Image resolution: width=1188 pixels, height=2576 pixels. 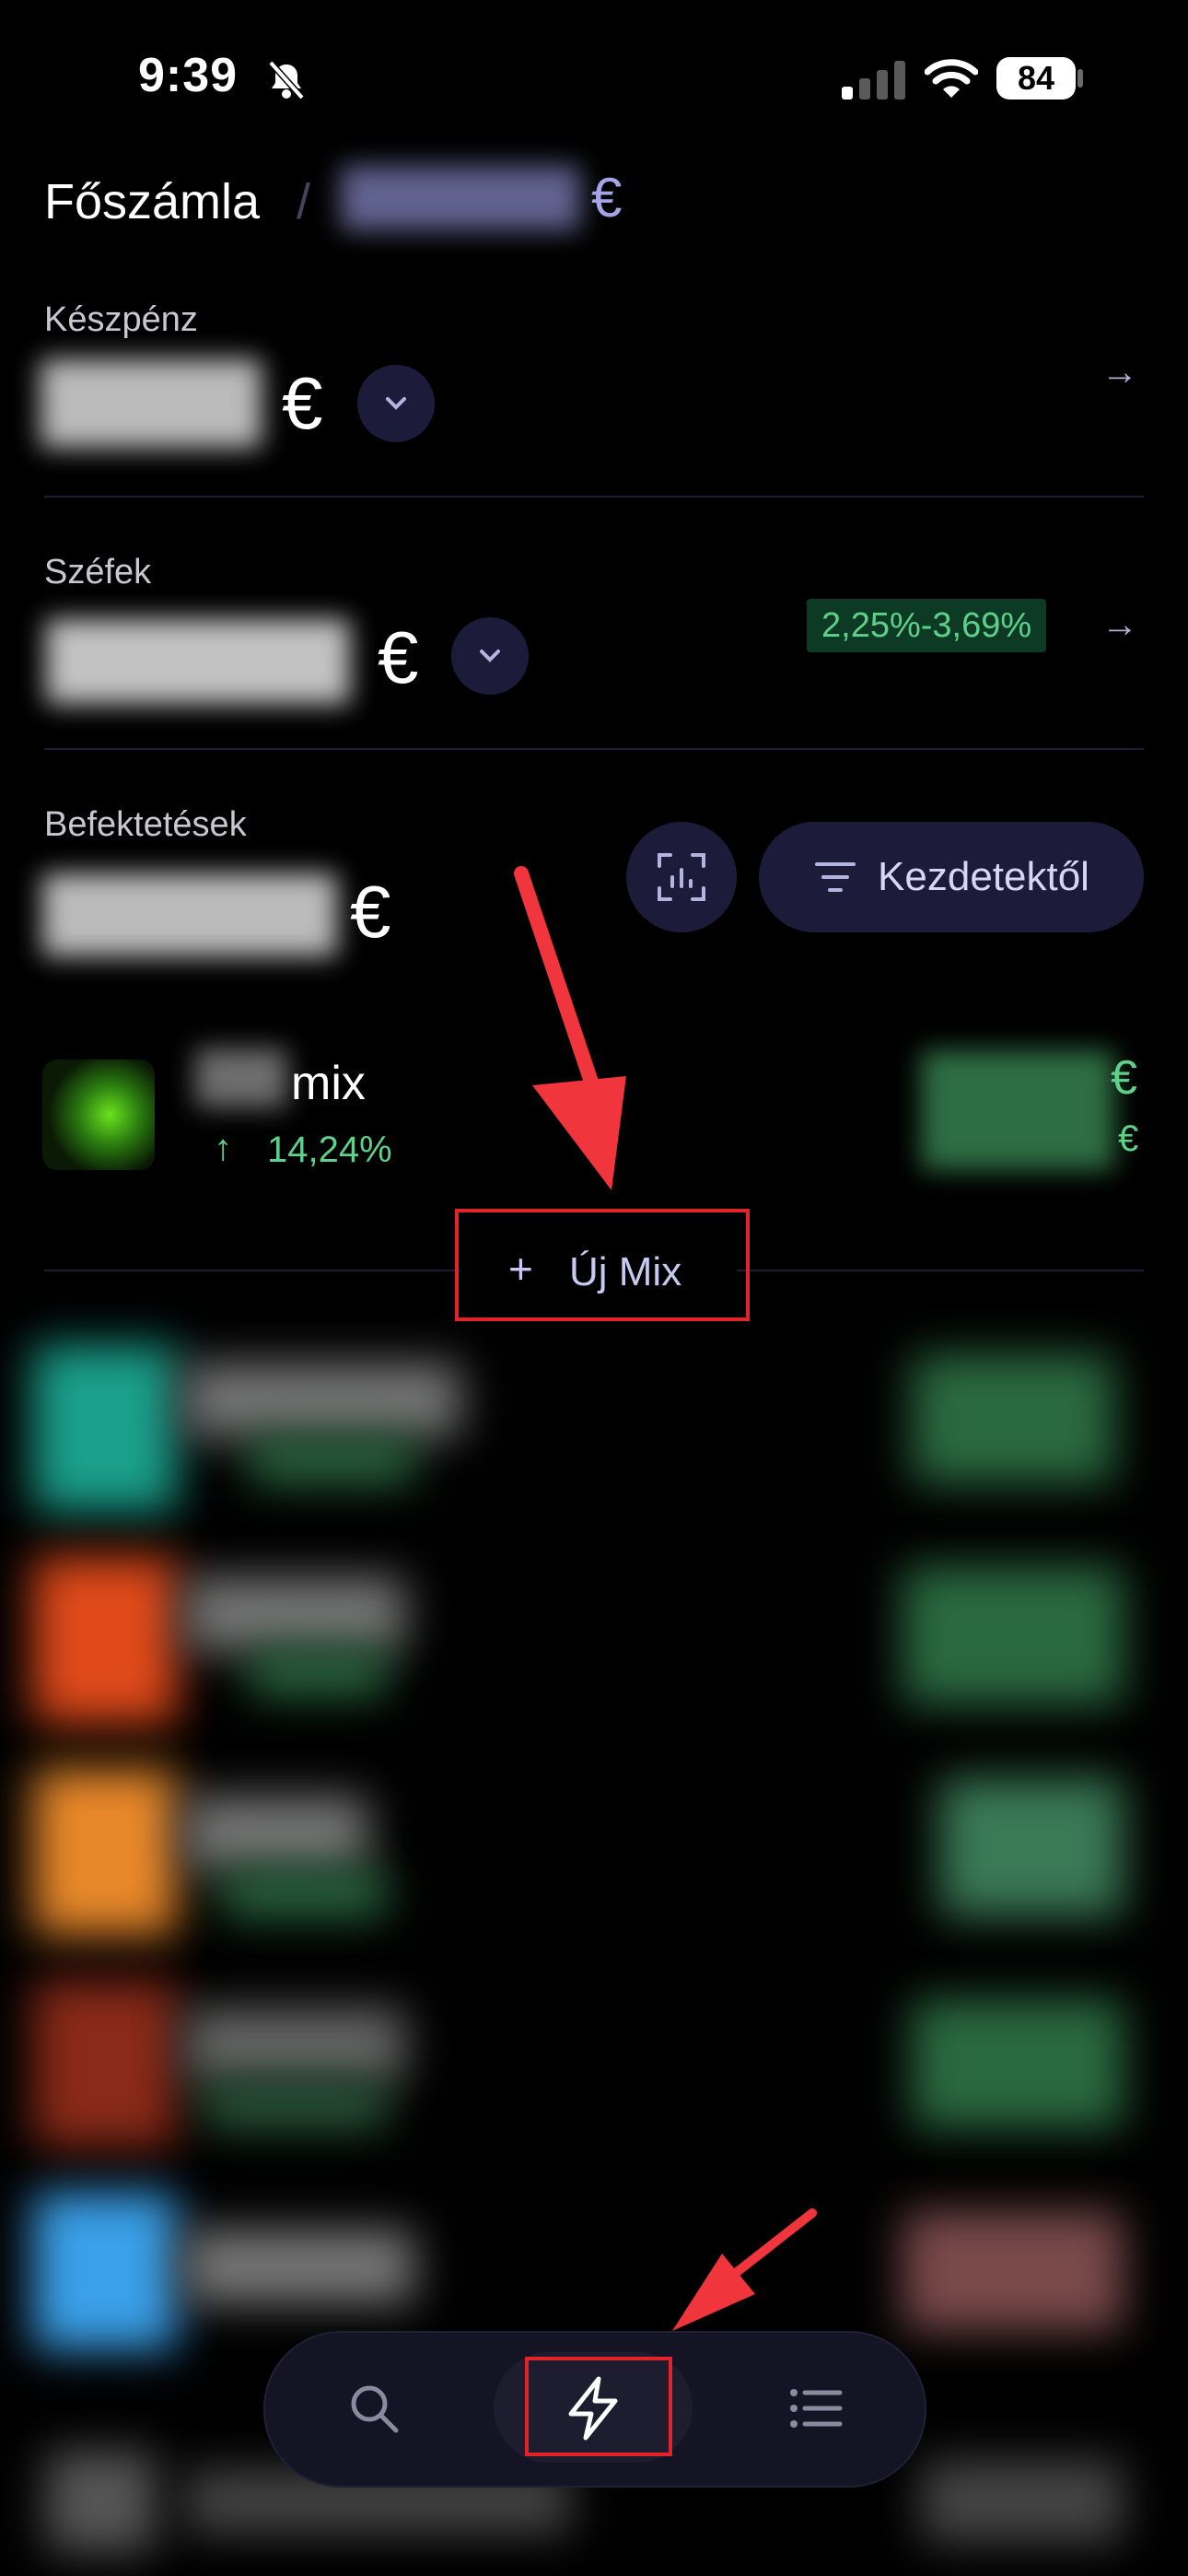 I want to click on list-icon, so click(x=816, y=2408).